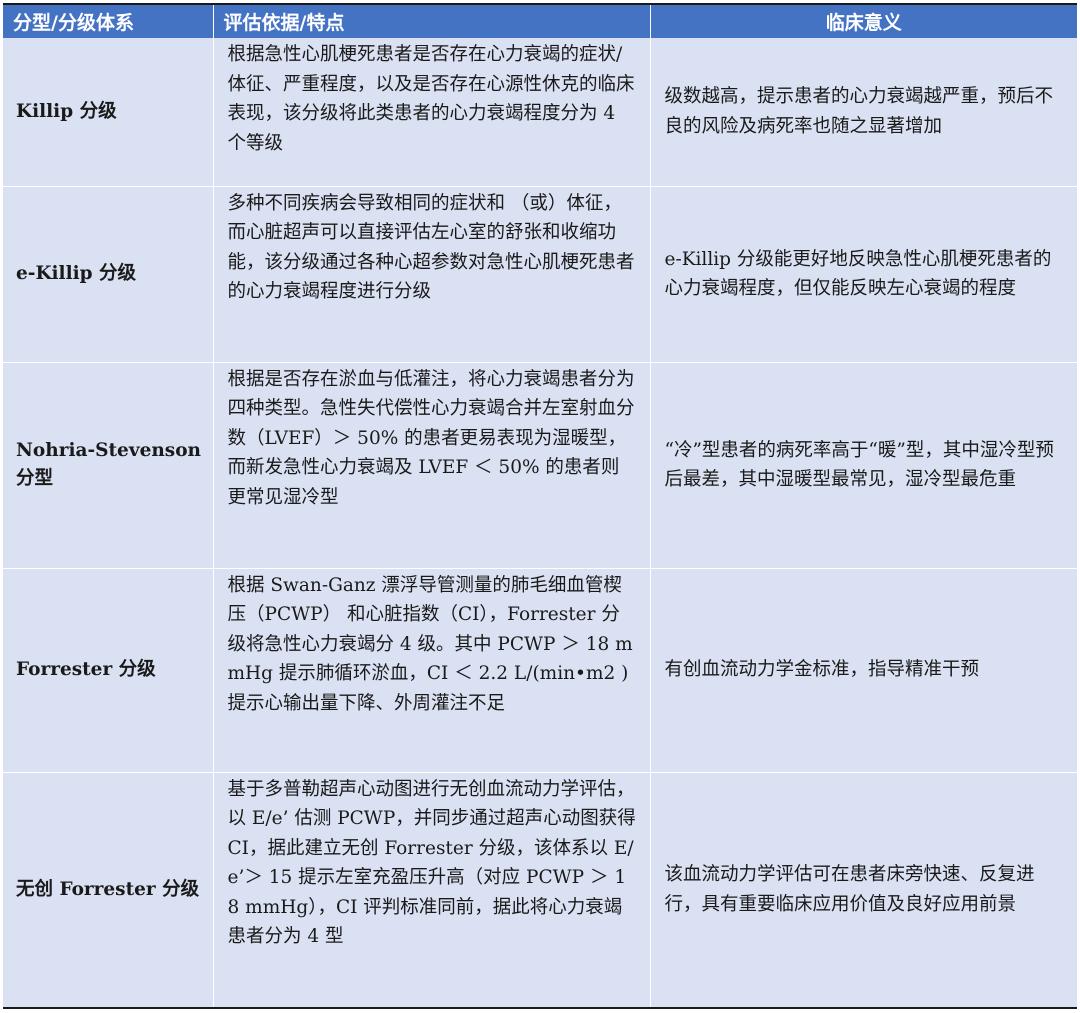 The height and width of the screenshot is (1013, 1080). Describe the element at coordinates (108, 20) in the screenshot. I see `header-system: 分型/分级体系` at that location.